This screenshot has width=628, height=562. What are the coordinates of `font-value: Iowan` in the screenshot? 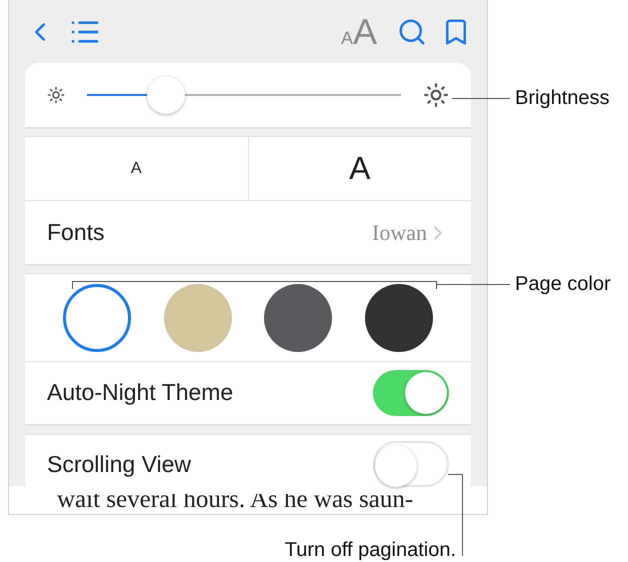 It's located at (399, 233).